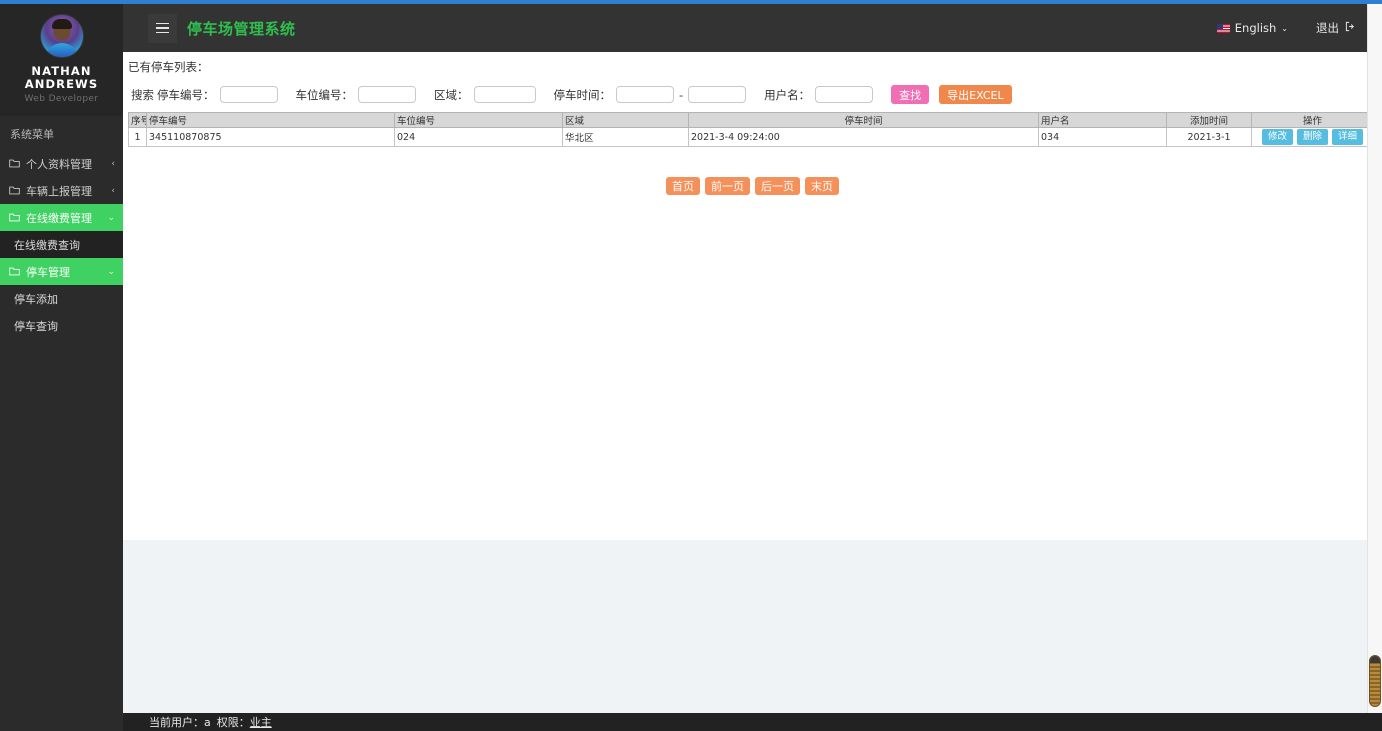  What do you see at coordinates (248, 94) in the screenshot?
I see `parking-no-input` at bounding box center [248, 94].